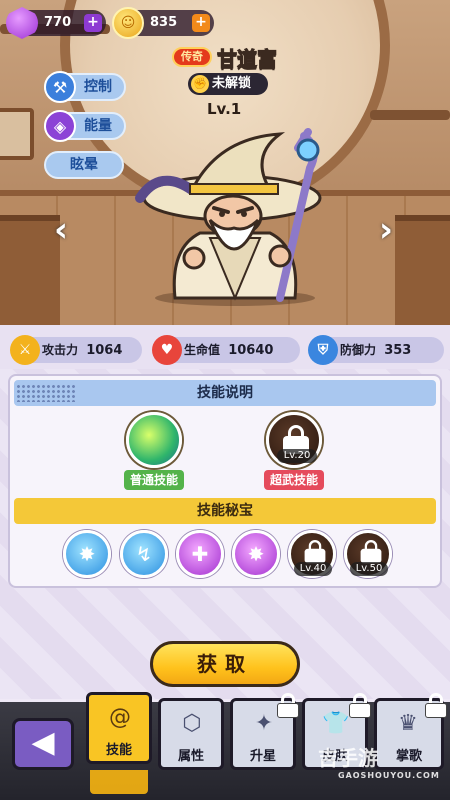 This screenshot has height=800, width=450. What do you see at coordinates (154, 440) in the screenshot?
I see `leaf-skill-icon` at bounding box center [154, 440].